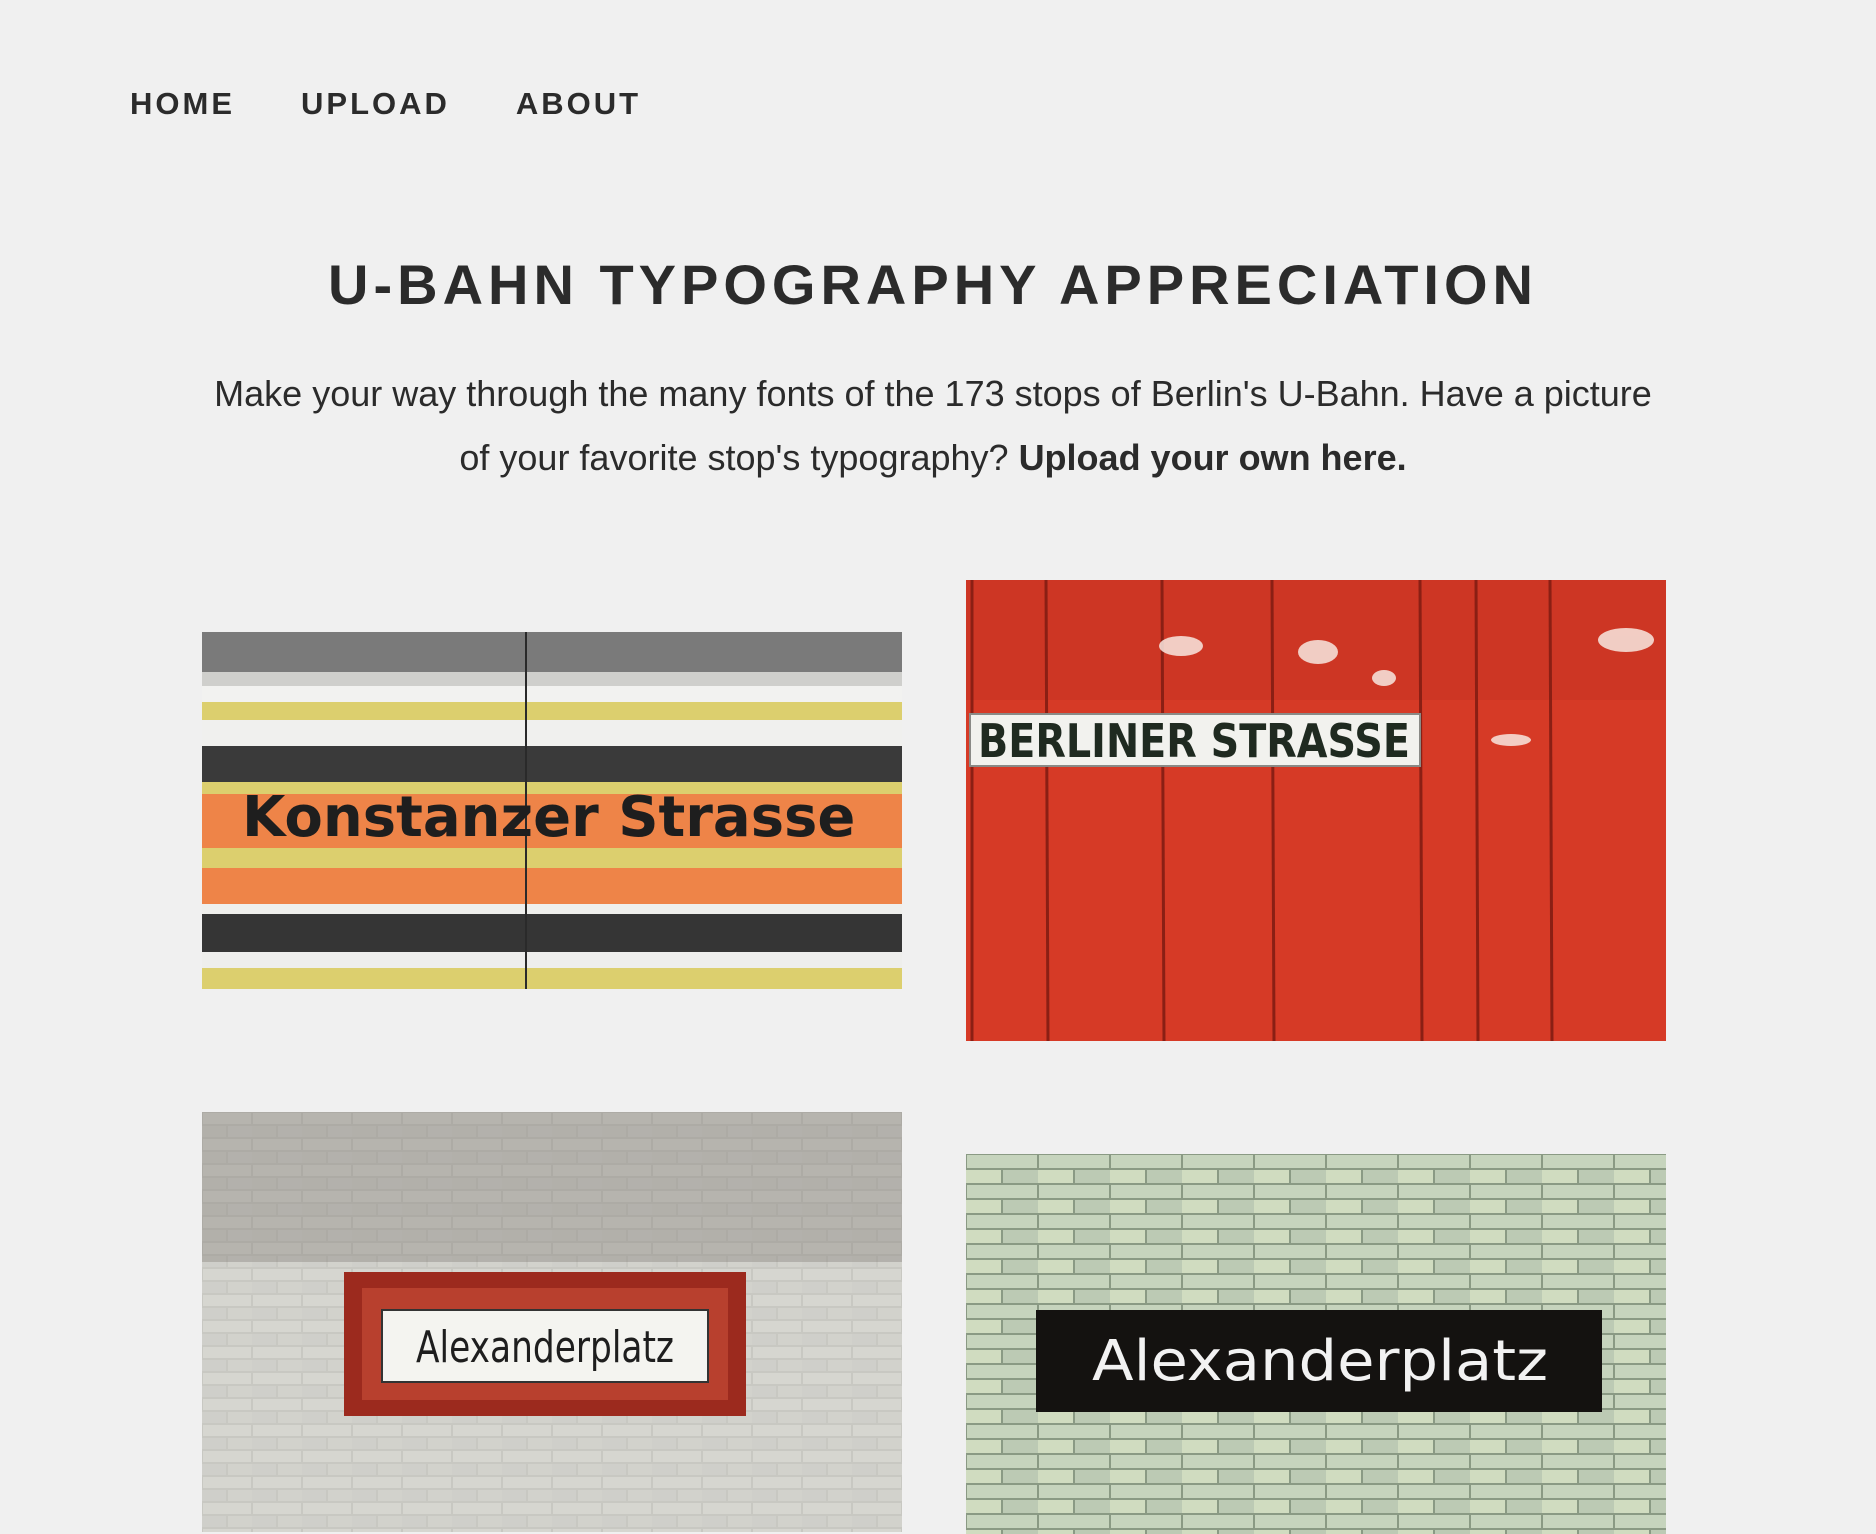 The width and height of the screenshot is (1876, 1534). I want to click on konstanzer-sign-text: Konstanzer Strasse, so click(548, 817).